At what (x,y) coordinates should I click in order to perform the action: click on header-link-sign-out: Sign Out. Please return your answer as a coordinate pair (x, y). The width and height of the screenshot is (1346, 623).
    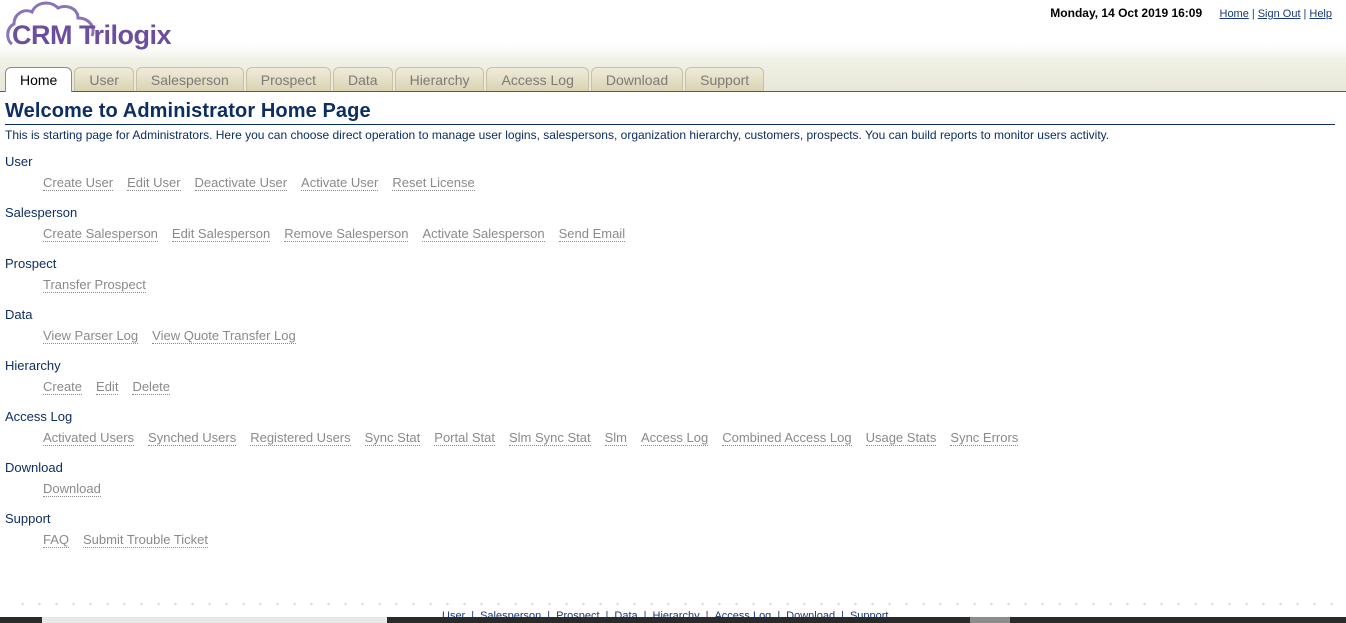
    Looking at the image, I should click on (1279, 14).